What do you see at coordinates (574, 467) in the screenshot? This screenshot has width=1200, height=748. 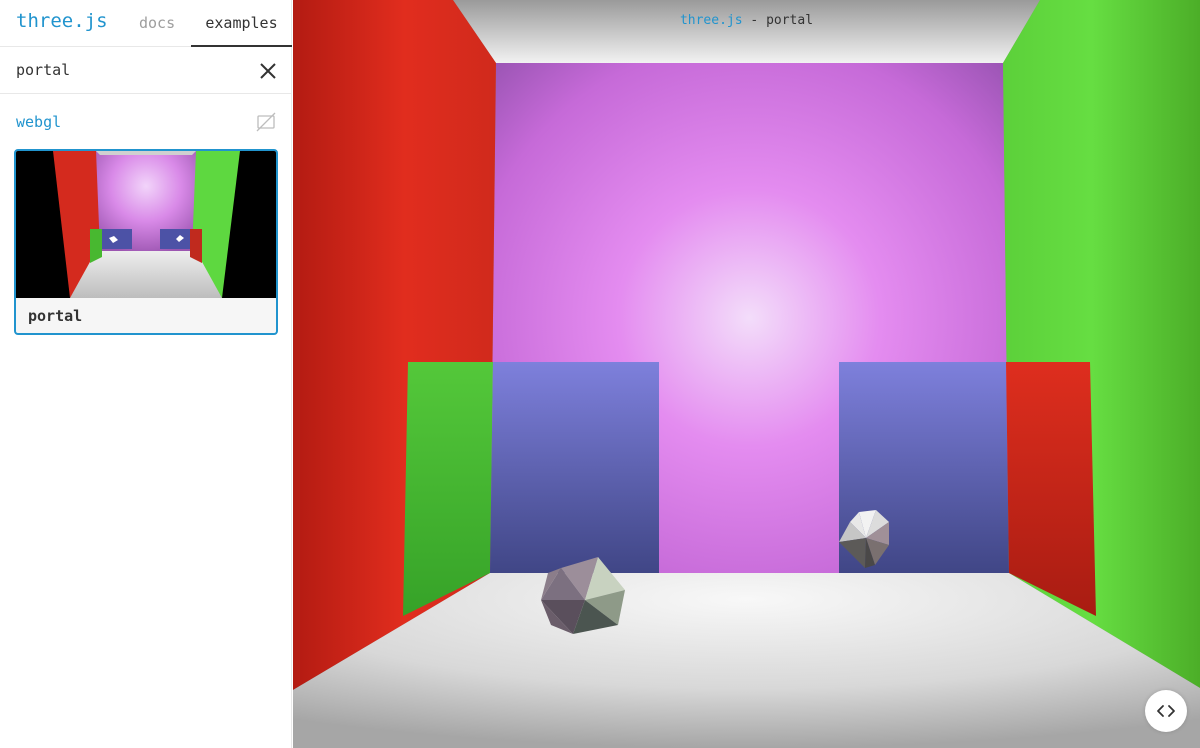 I see `left-portal` at bounding box center [574, 467].